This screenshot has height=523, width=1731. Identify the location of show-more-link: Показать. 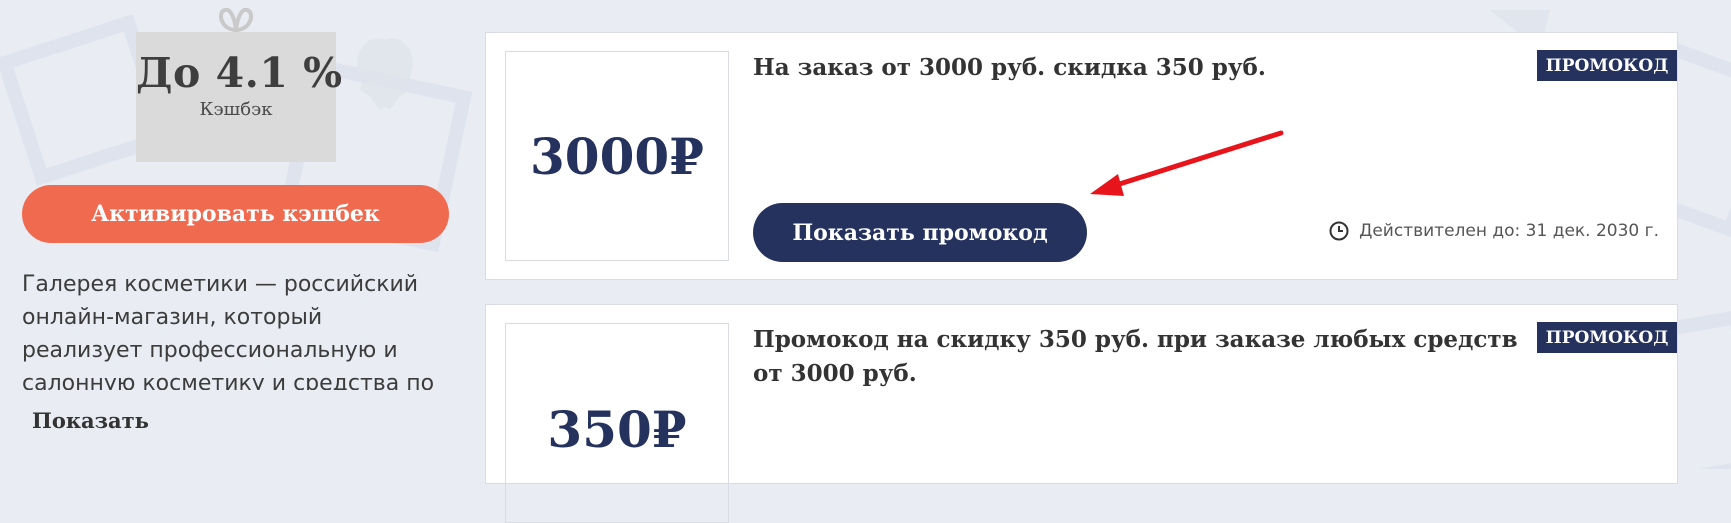
(90, 420).